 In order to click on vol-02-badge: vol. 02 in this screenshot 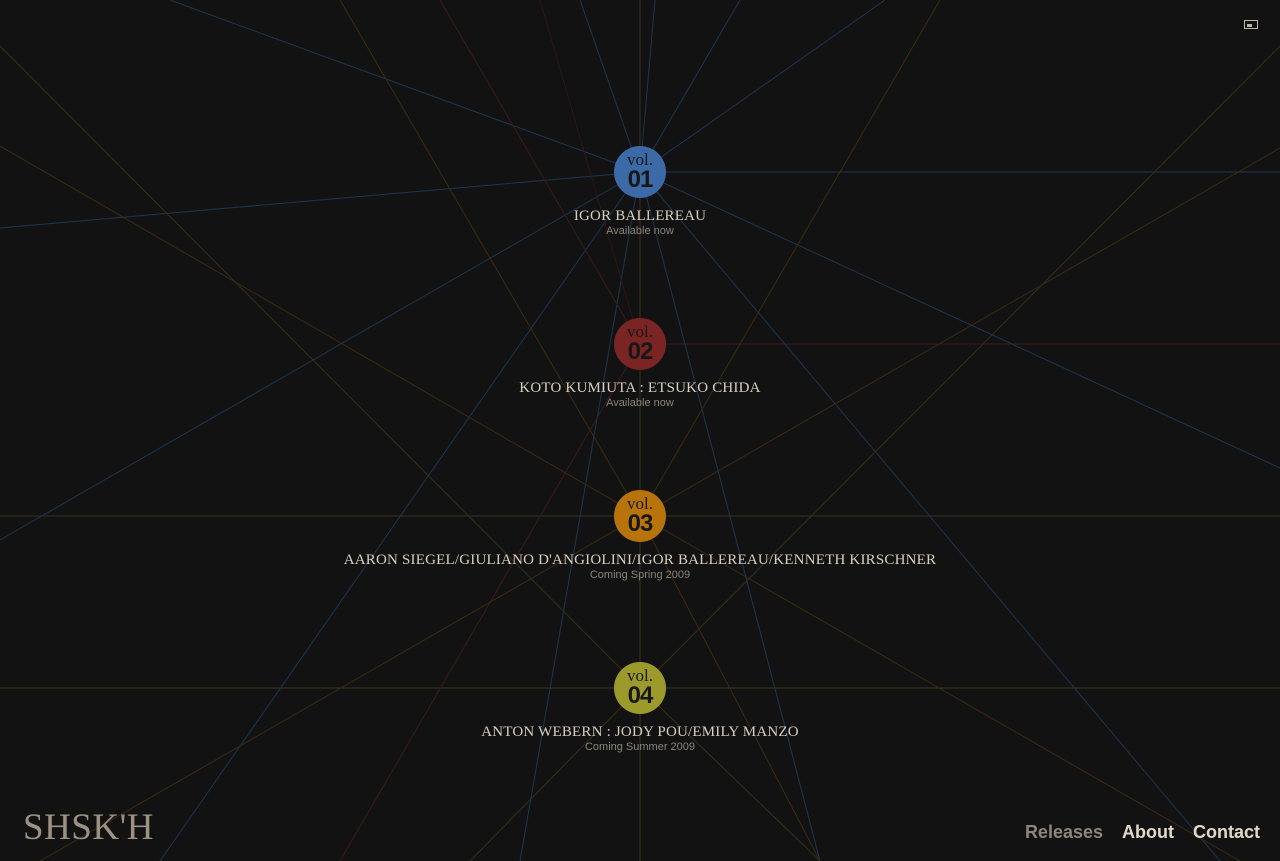, I will do `click(640, 344)`.